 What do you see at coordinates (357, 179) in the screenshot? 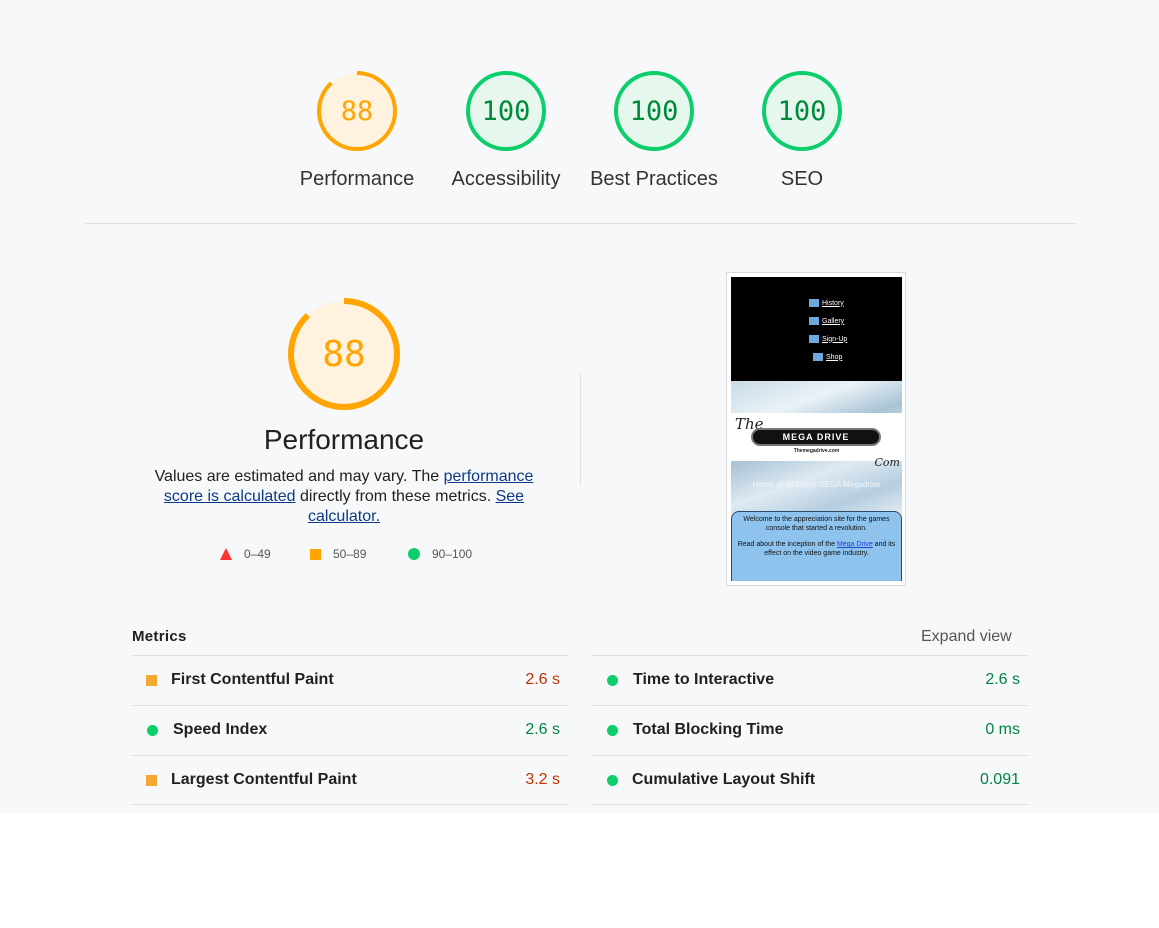
I see `gauge-label: Performance` at bounding box center [357, 179].